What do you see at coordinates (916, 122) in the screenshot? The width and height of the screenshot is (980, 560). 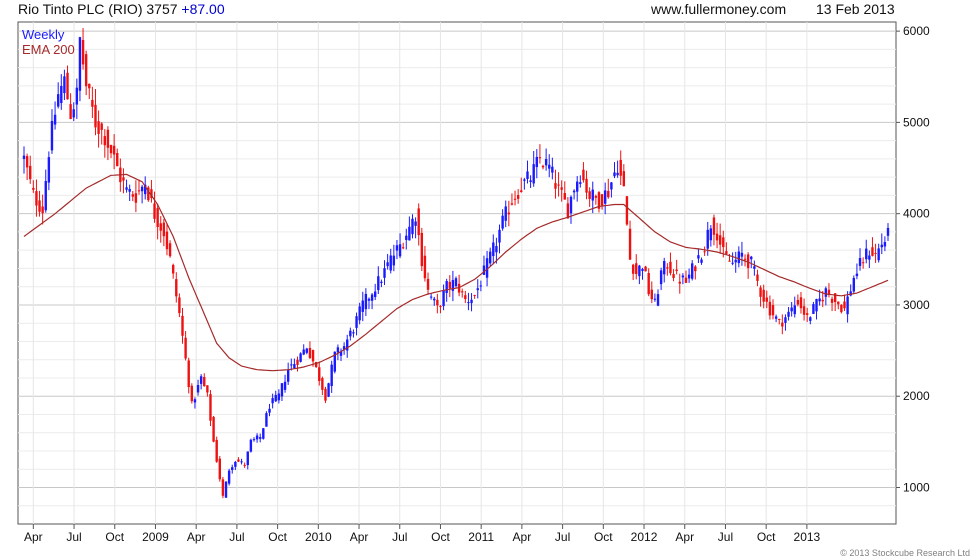 I see `y-tick-label: 5000` at bounding box center [916, 122].